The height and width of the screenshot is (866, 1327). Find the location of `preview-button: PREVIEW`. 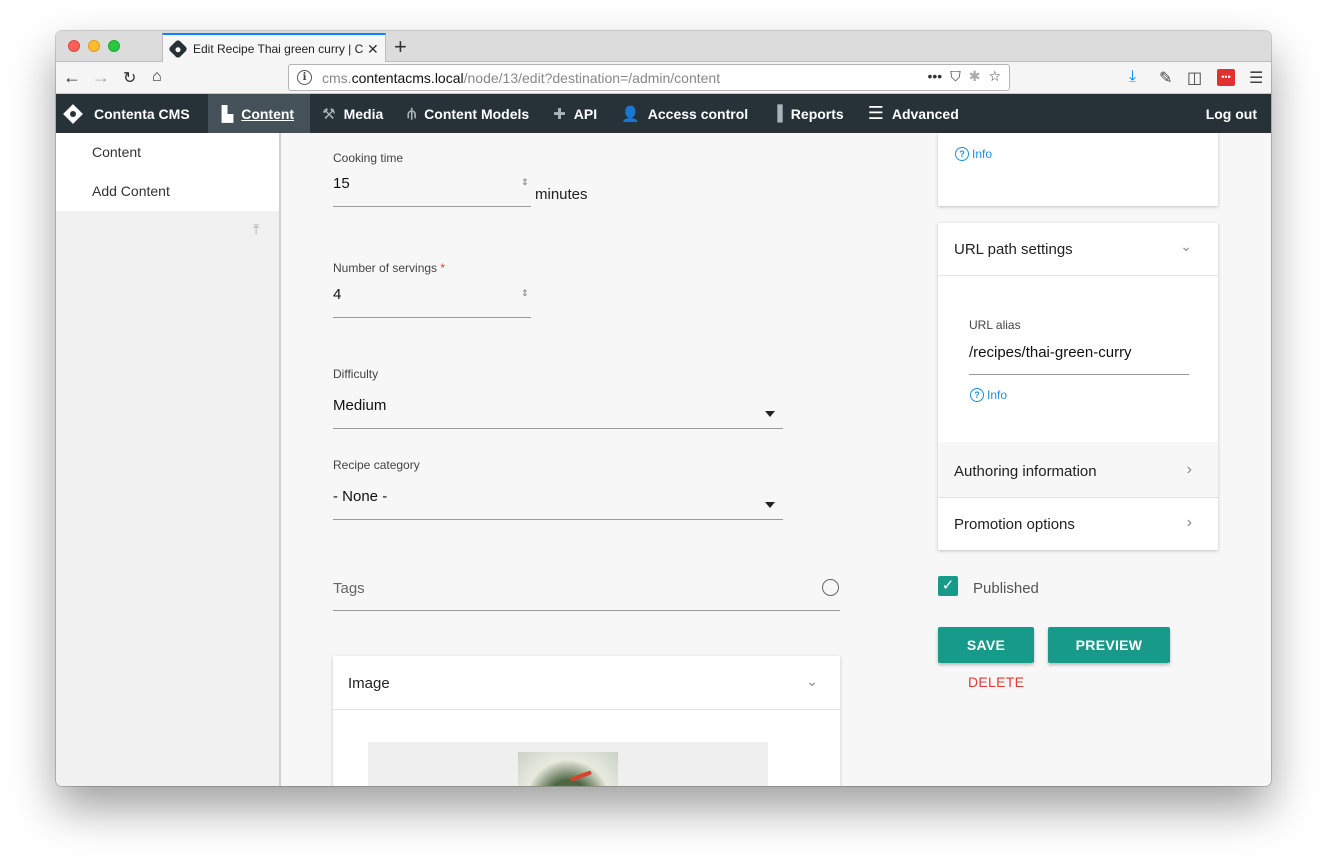

preview-button: PREVIEW is located at coordinates (1109, 645).